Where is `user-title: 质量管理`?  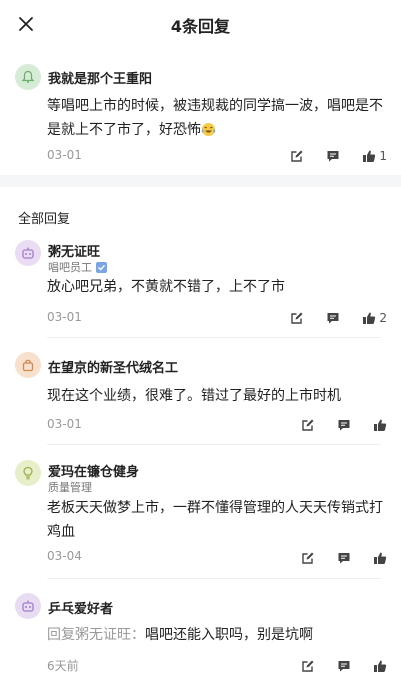 user-title: 质量管理 is located at coordinates (70, 487).